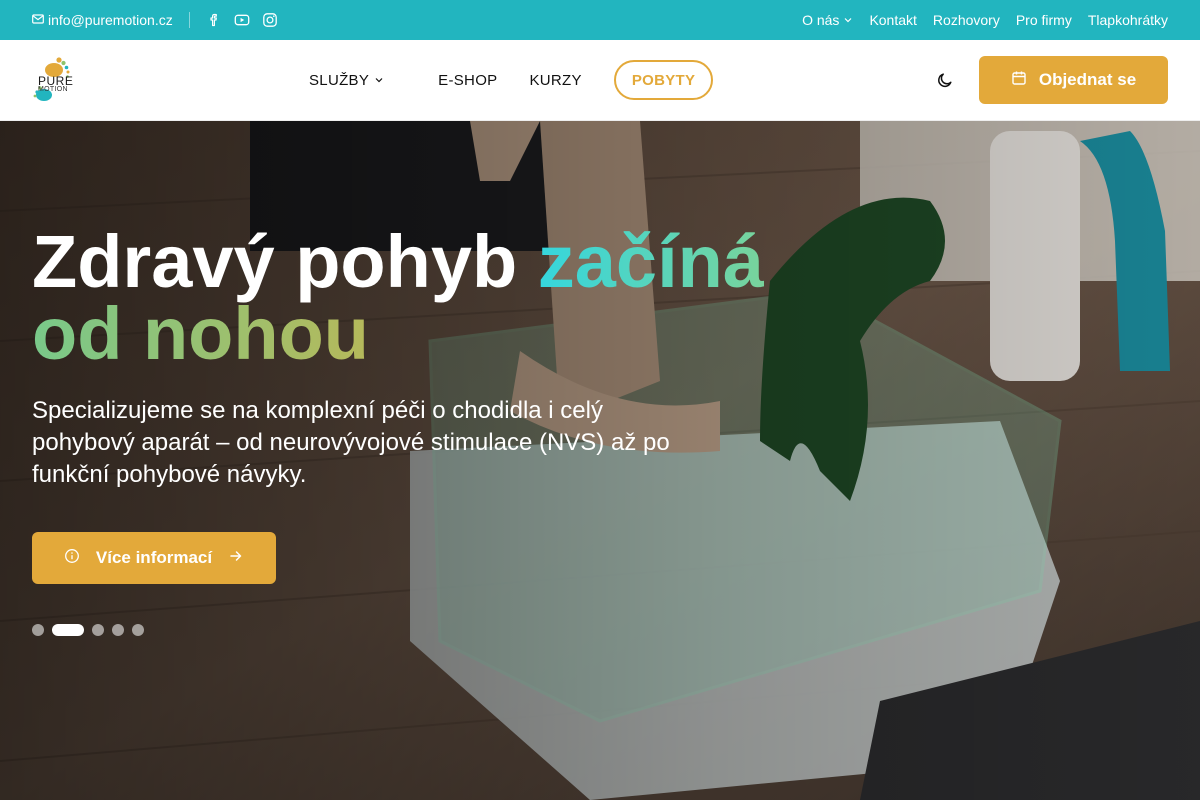 The height and width of the screenshot is (800, 1200). Describe the element at coordinates (555, 80) in the screenshot. I see `nav-item-kurzy: KURZY` at that location.